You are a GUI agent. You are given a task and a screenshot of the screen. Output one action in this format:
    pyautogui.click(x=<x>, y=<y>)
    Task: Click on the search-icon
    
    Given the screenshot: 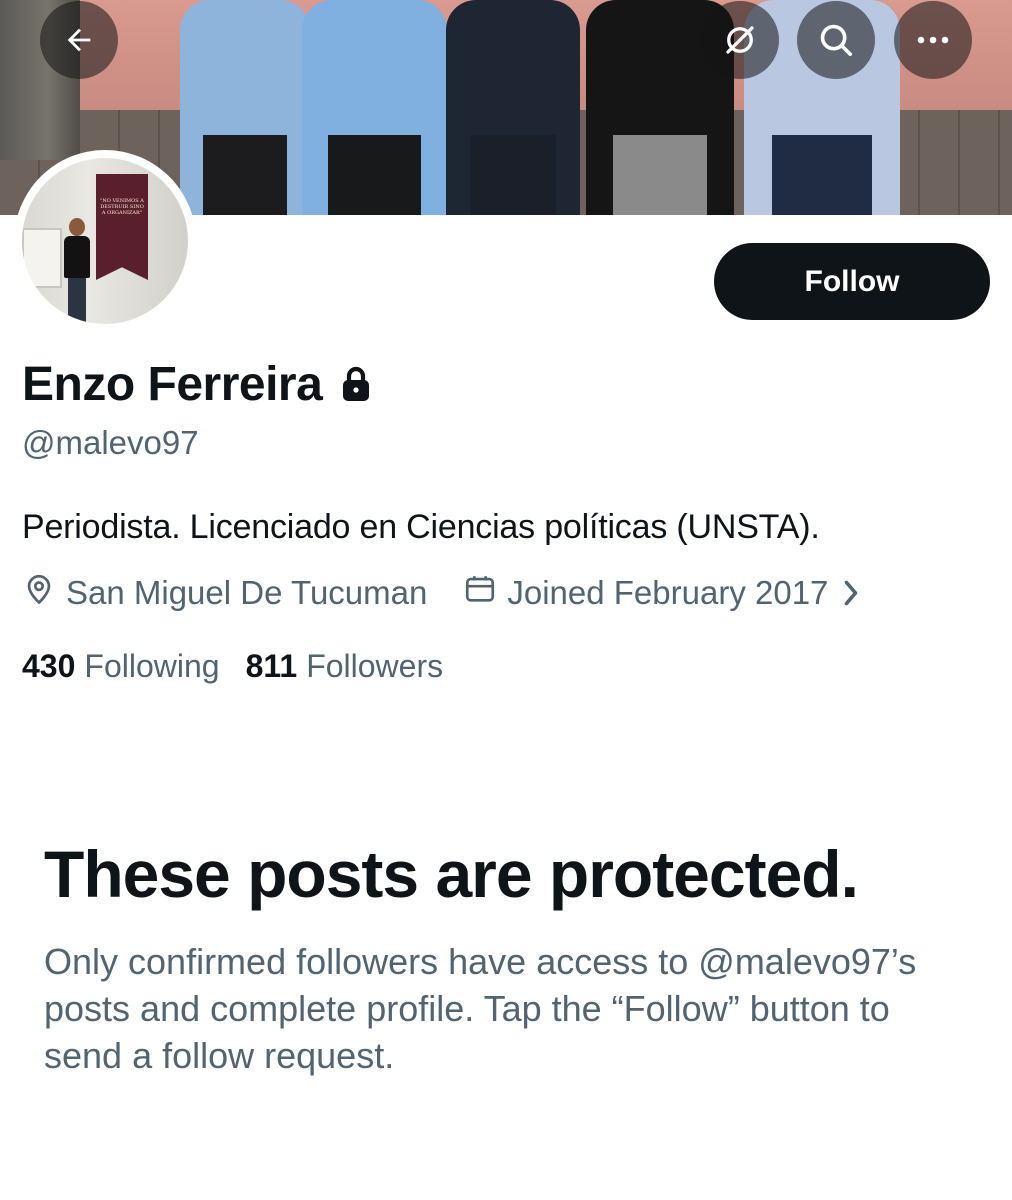 What is the action you would take?
    pyautogui.click(x=836, y=40)
    